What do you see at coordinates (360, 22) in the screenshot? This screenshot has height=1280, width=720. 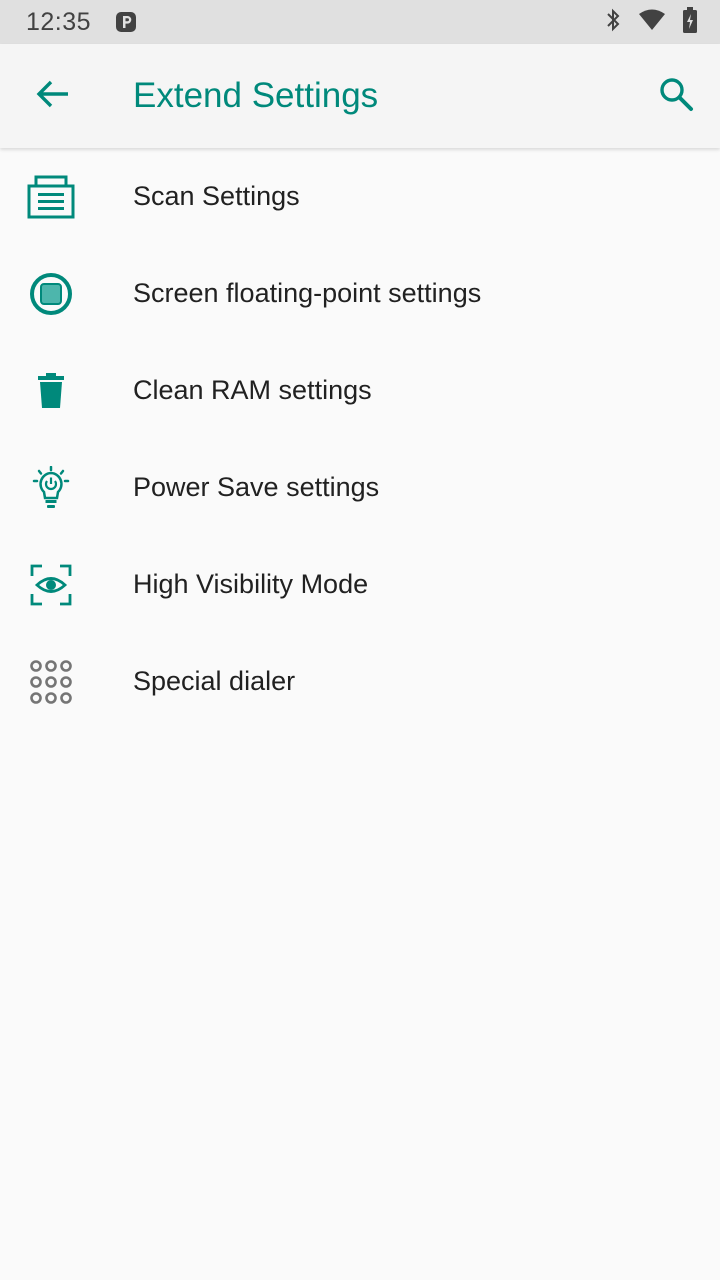 I see `status-bar: 12:35` at bounding box center [360, 22].